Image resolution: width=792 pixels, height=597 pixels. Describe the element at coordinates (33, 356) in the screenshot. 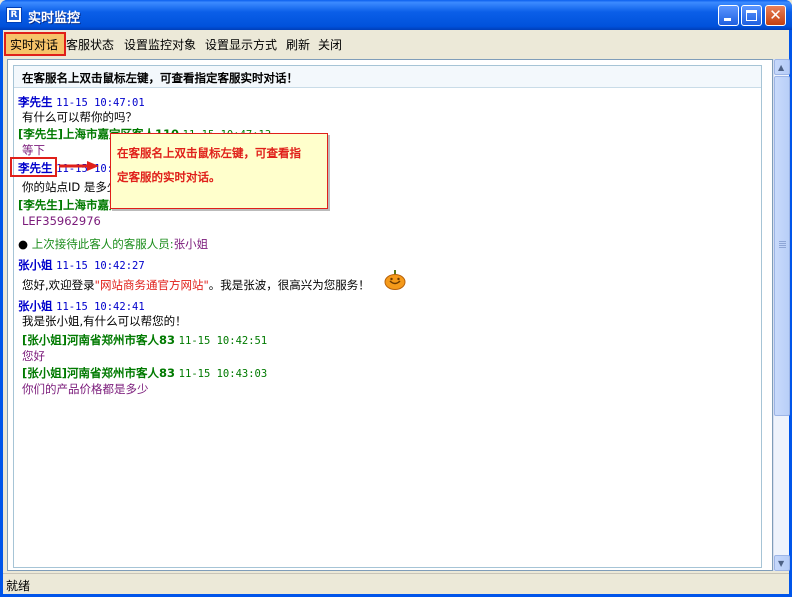

I see `message-text: 您好` at that location.